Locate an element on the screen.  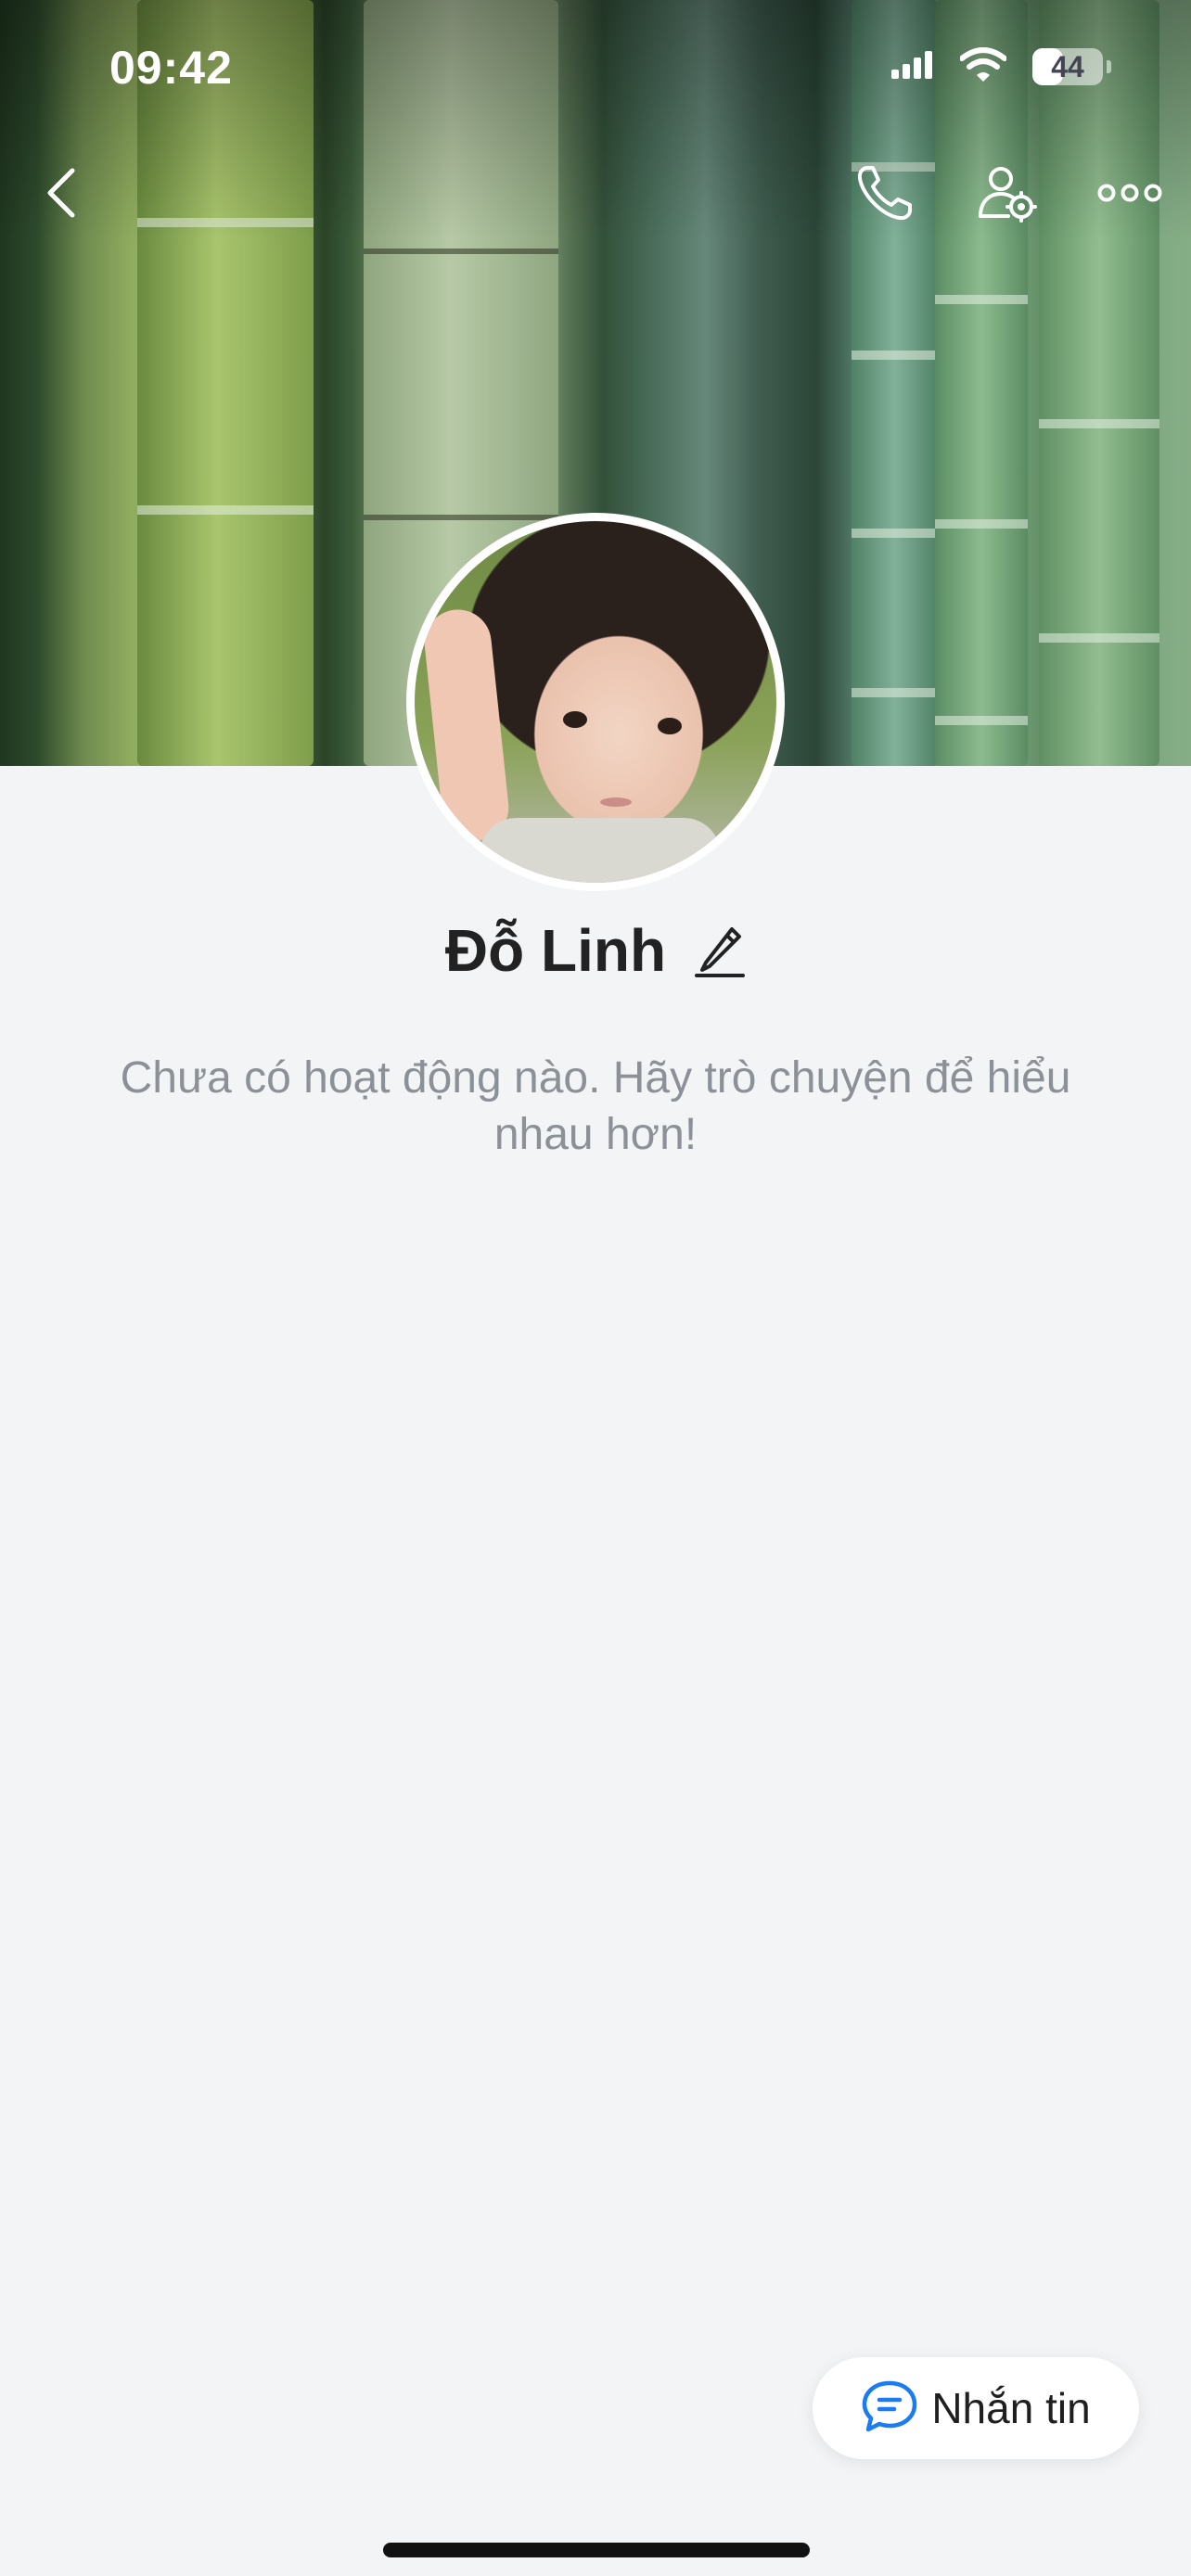
battery-percent: 44 is located at coordinates (1067, 66).